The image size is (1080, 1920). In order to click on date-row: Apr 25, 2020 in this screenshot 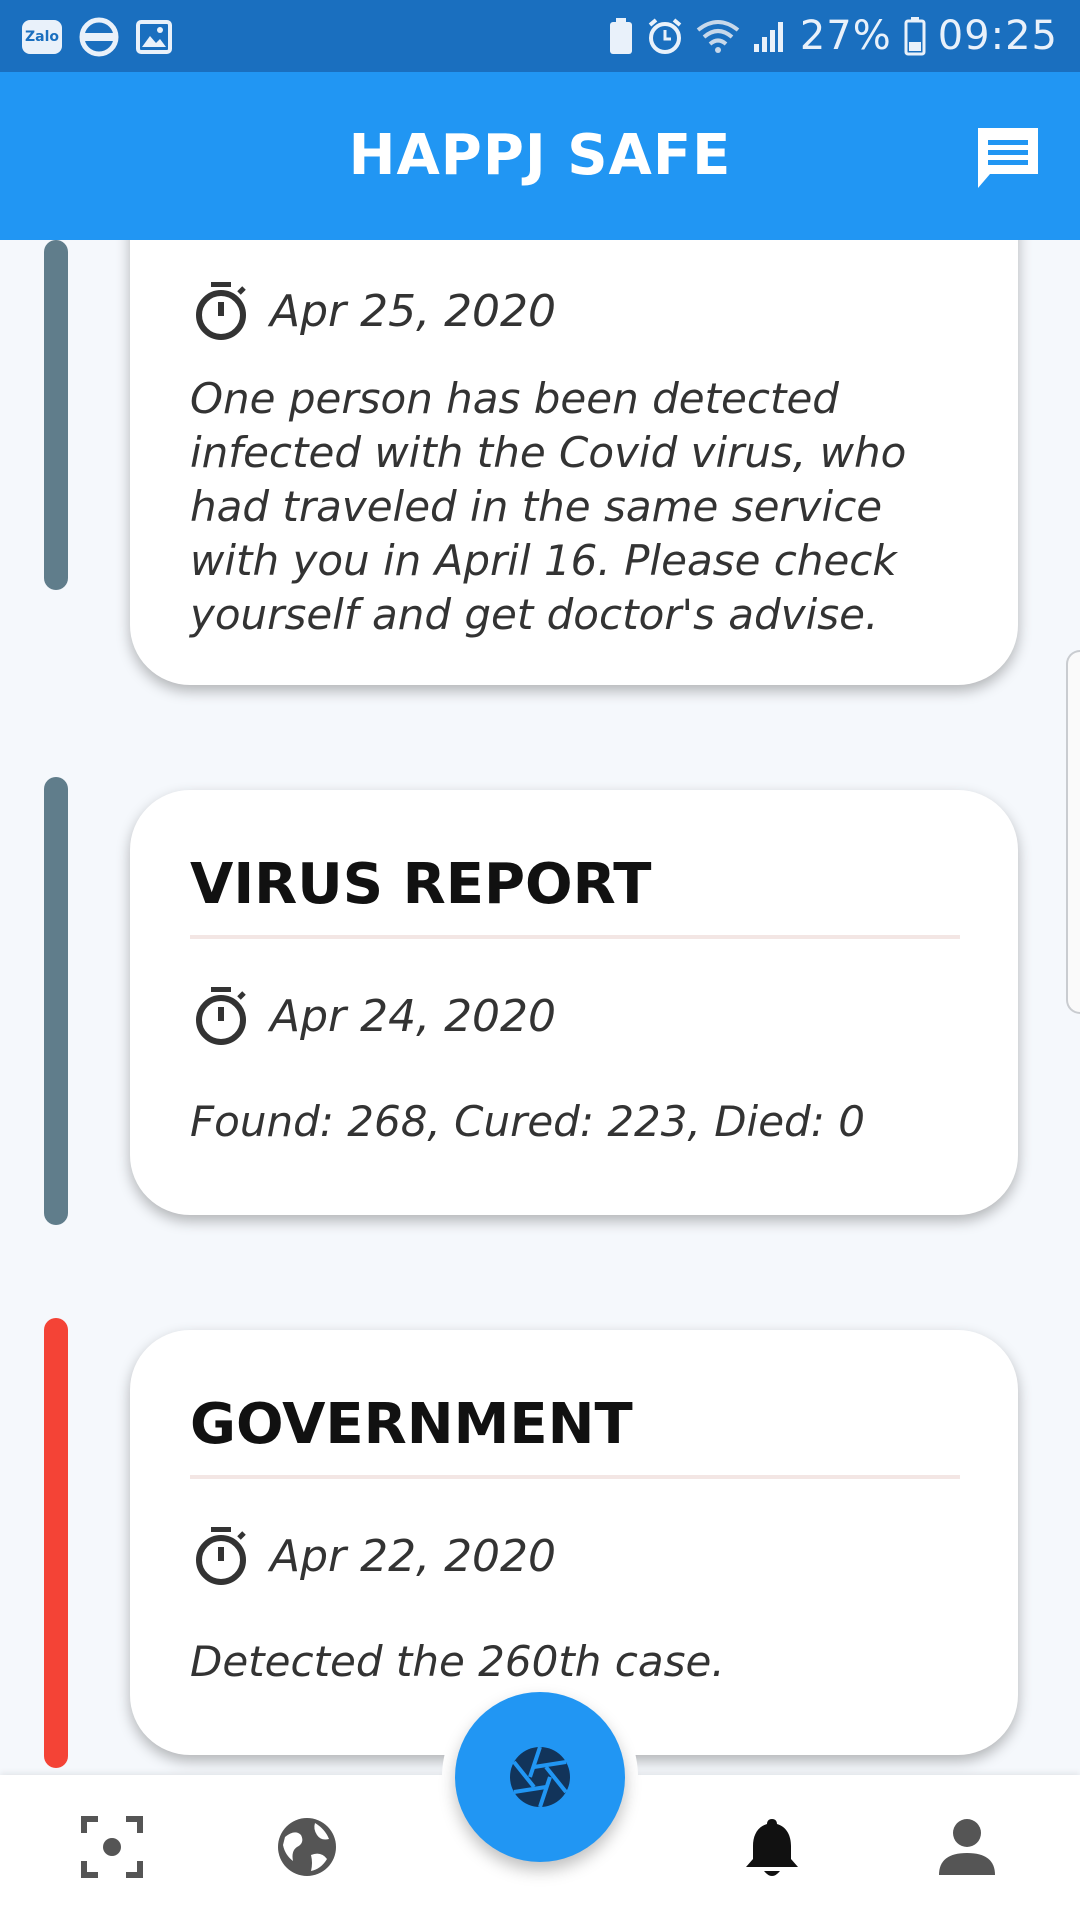, I will do `click(374, 311)`.